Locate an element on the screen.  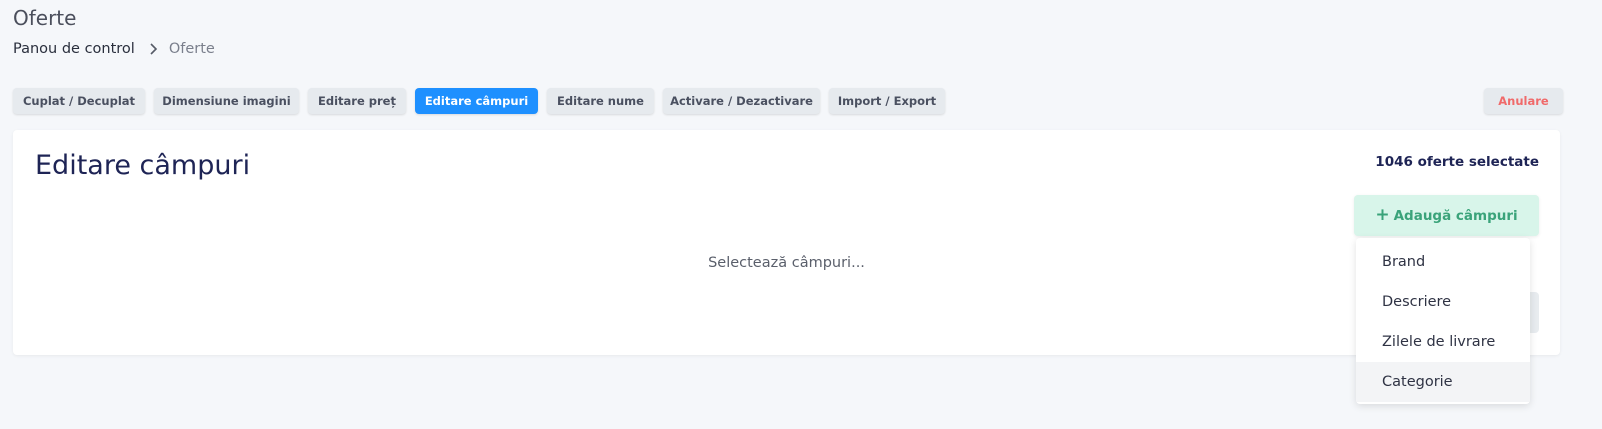
tab-editare-nume: Editare nume is located at coordinates (600, 101).